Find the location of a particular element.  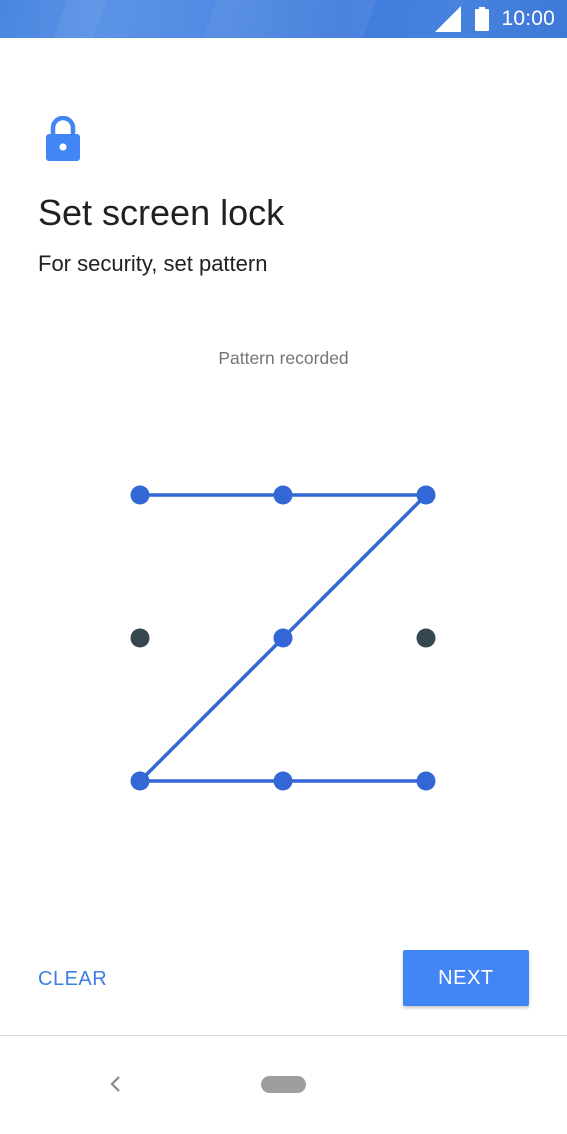

back-icon is located at coordinates (115, 1084).